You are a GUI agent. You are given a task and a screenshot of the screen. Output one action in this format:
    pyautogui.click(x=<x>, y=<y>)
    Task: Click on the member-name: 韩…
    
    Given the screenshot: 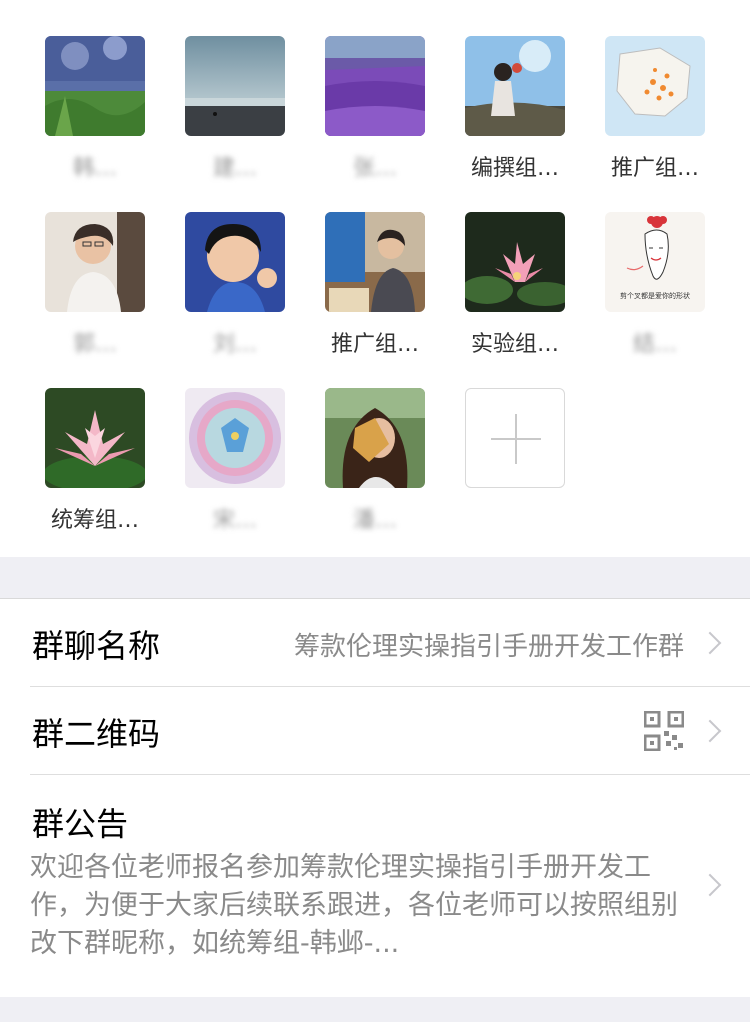 What is the action you would take?
    pyautogui.click(x=94, y=168)
    